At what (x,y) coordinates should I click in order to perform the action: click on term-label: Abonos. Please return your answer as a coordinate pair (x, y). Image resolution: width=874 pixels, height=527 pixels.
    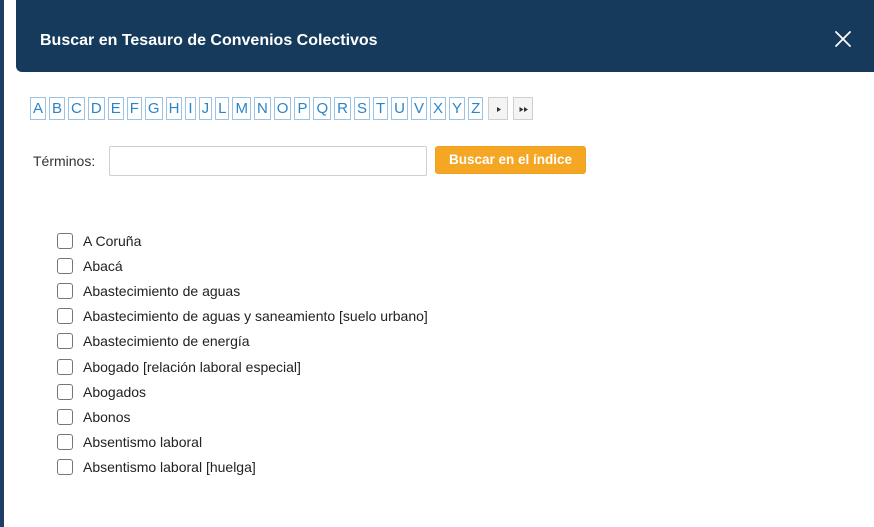
    Looking at the image, I should click on (106, 417).